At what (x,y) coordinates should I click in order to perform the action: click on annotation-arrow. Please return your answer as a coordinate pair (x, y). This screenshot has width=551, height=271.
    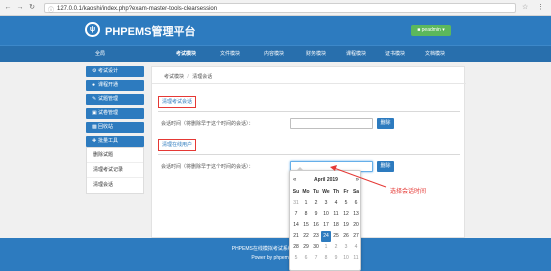
    Looking at the image, I should click on (358, 176).